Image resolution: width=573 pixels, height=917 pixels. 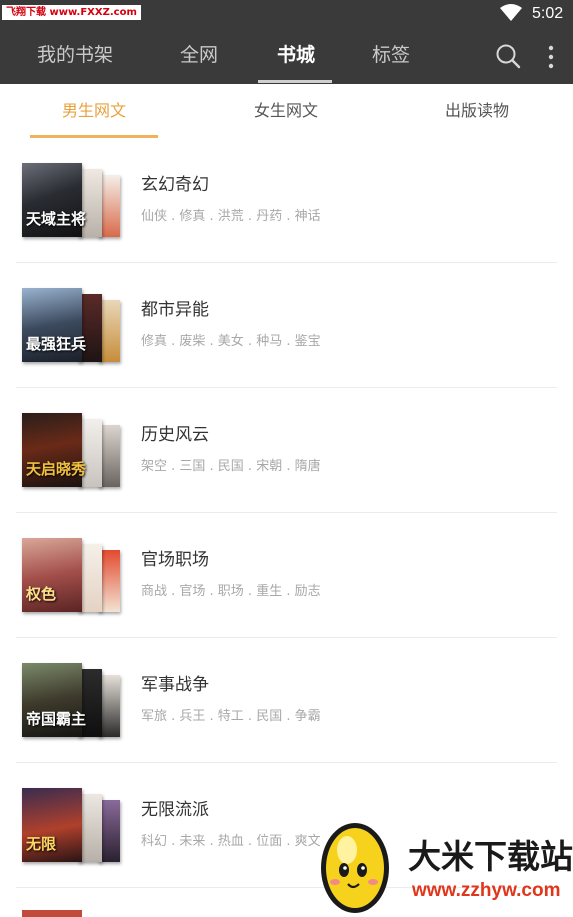 I want to click on subtab-male-novels: 男生网文, so click(x=94, y=111).